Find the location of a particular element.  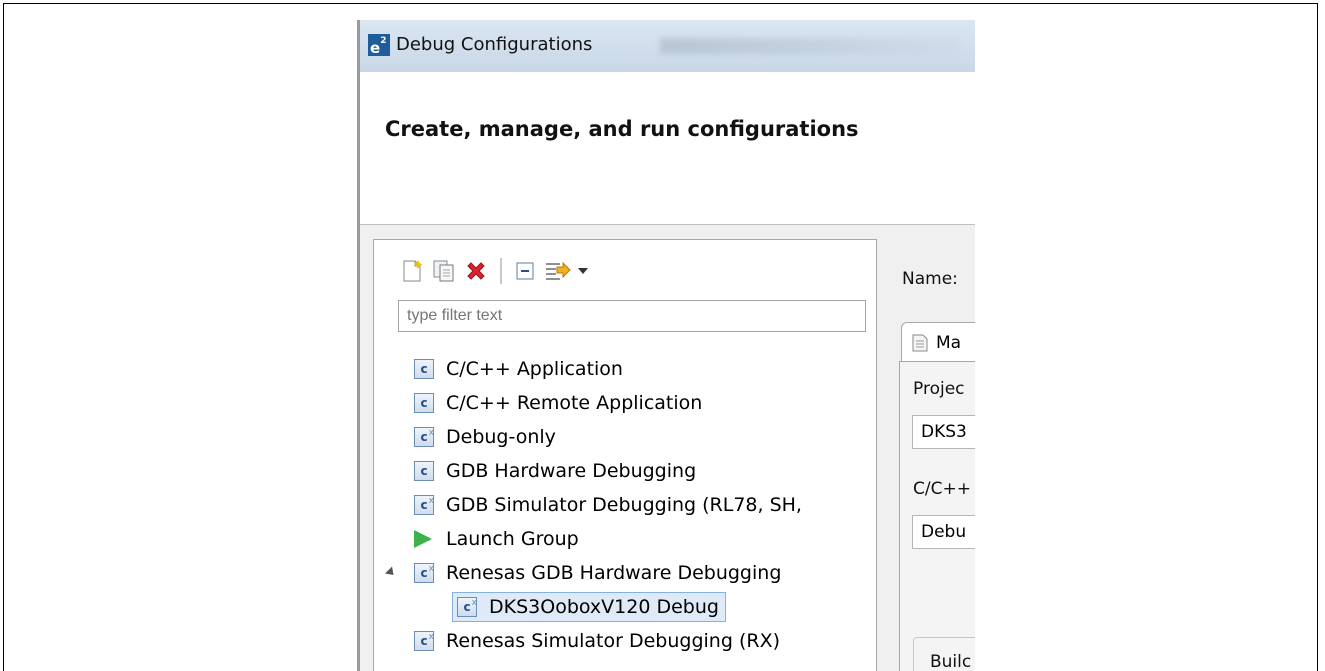

blurred-background is located at coordinates (810, 46).